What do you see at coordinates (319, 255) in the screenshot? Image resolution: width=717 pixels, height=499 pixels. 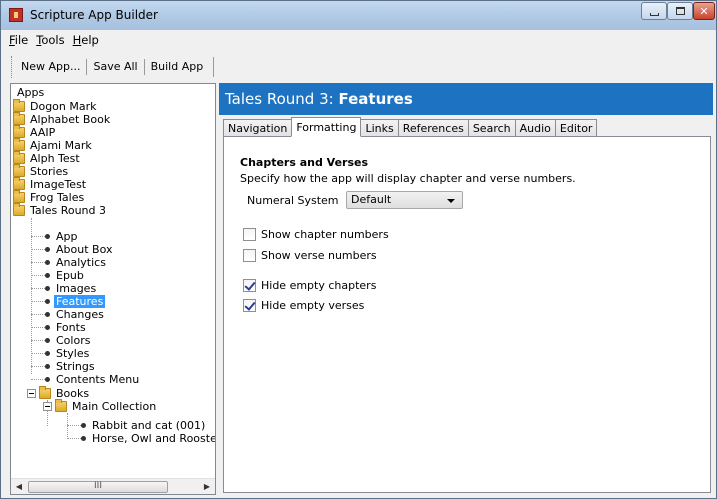 I see `checkbox-label: Show verse numbers` at bounding box center [319, 255].